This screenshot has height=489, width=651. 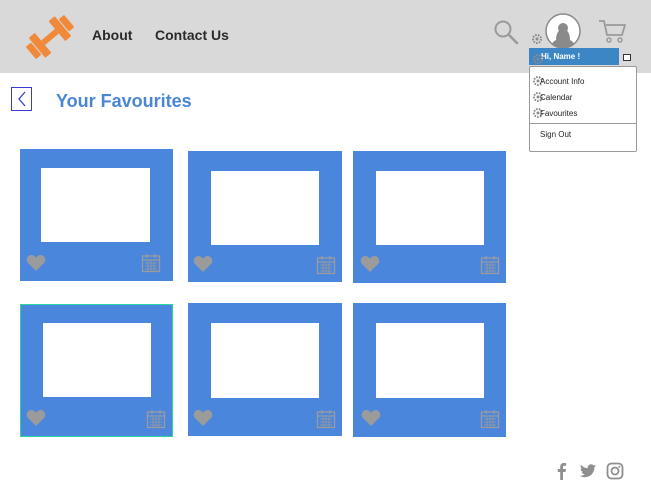 What do you see at coordinates (556, 97) in the screenshot?
I see `menu-item-calendar: Calendar` at bounding box center [556, 97].